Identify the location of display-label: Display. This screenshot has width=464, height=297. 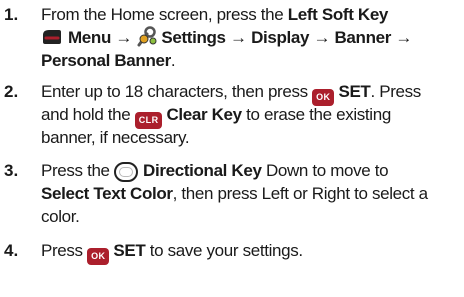
(280, 37).